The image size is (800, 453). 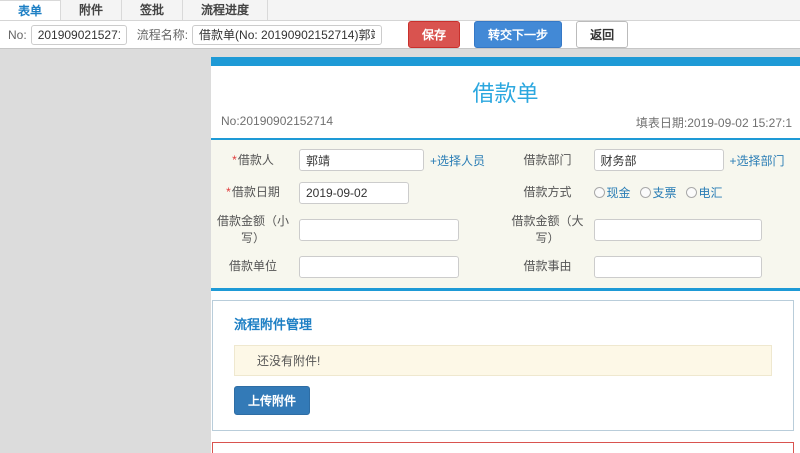 I want to click on no-input, so click(x=78, y=34).